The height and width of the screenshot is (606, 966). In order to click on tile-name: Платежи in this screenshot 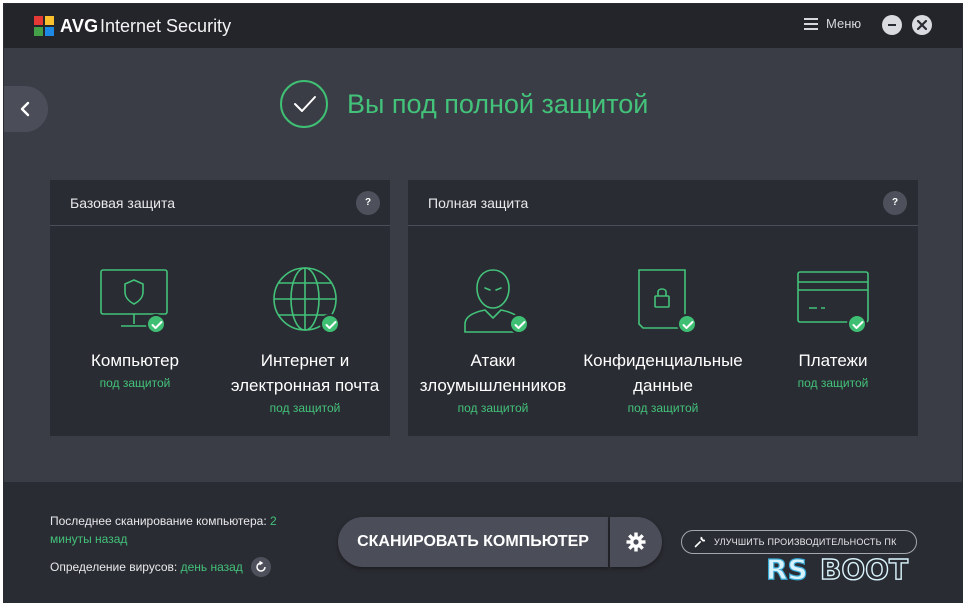, I will do `click(833, 360)`.